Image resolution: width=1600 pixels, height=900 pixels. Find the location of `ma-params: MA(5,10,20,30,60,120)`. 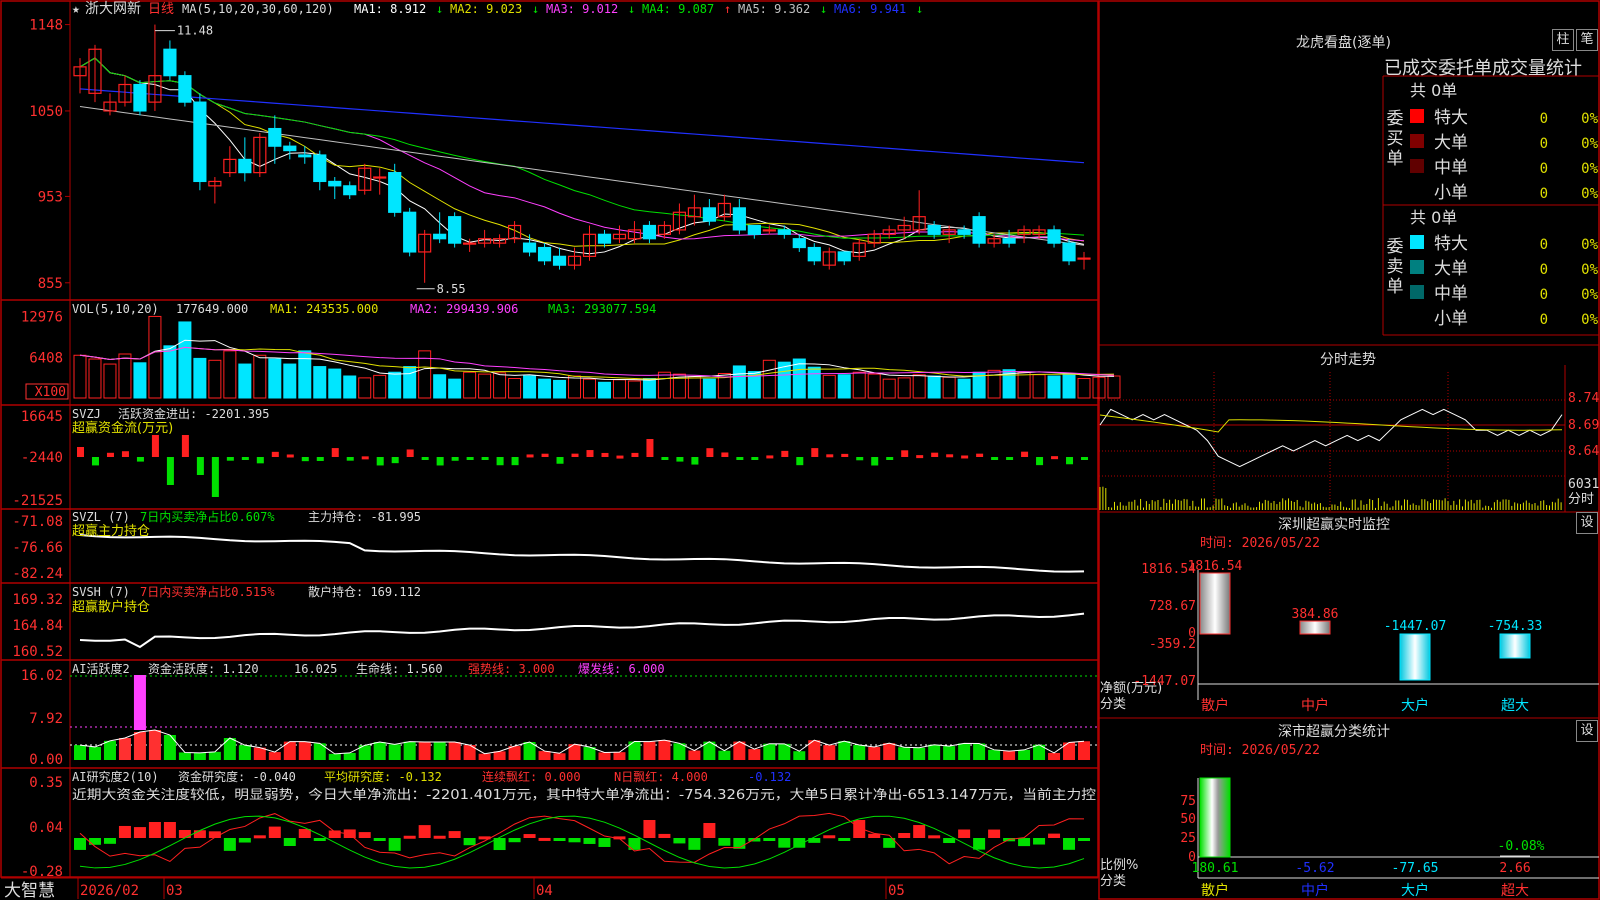

ma-params: MA(5,10,20,30,60,120) is located at coordinates (258, 9).